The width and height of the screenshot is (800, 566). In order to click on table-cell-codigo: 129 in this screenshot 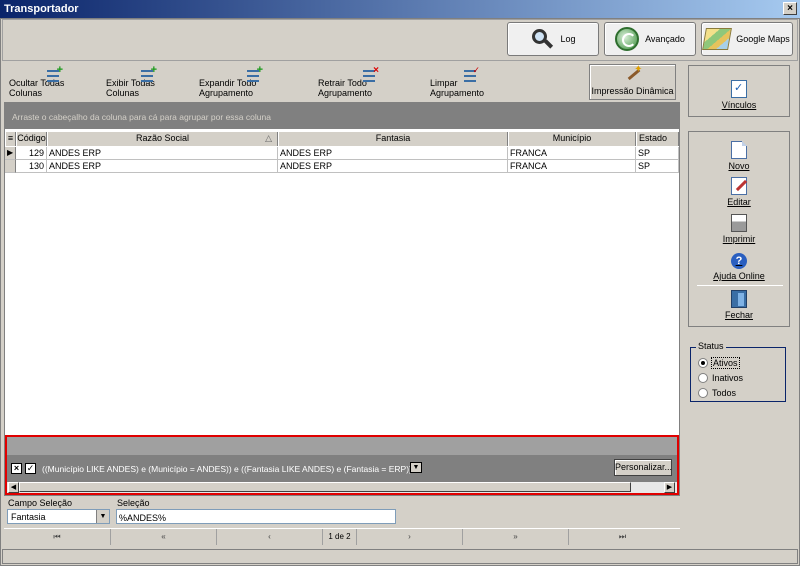, I will do `click(31, 153)`.